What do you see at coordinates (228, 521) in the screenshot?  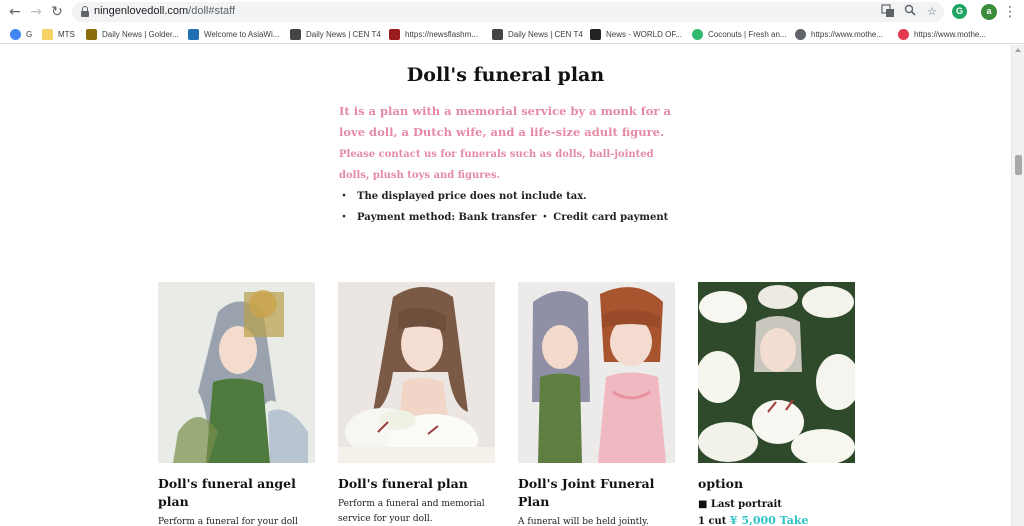 I see `plan-description: Perform a funeral for your doll and` at bounding box center [228, 521].